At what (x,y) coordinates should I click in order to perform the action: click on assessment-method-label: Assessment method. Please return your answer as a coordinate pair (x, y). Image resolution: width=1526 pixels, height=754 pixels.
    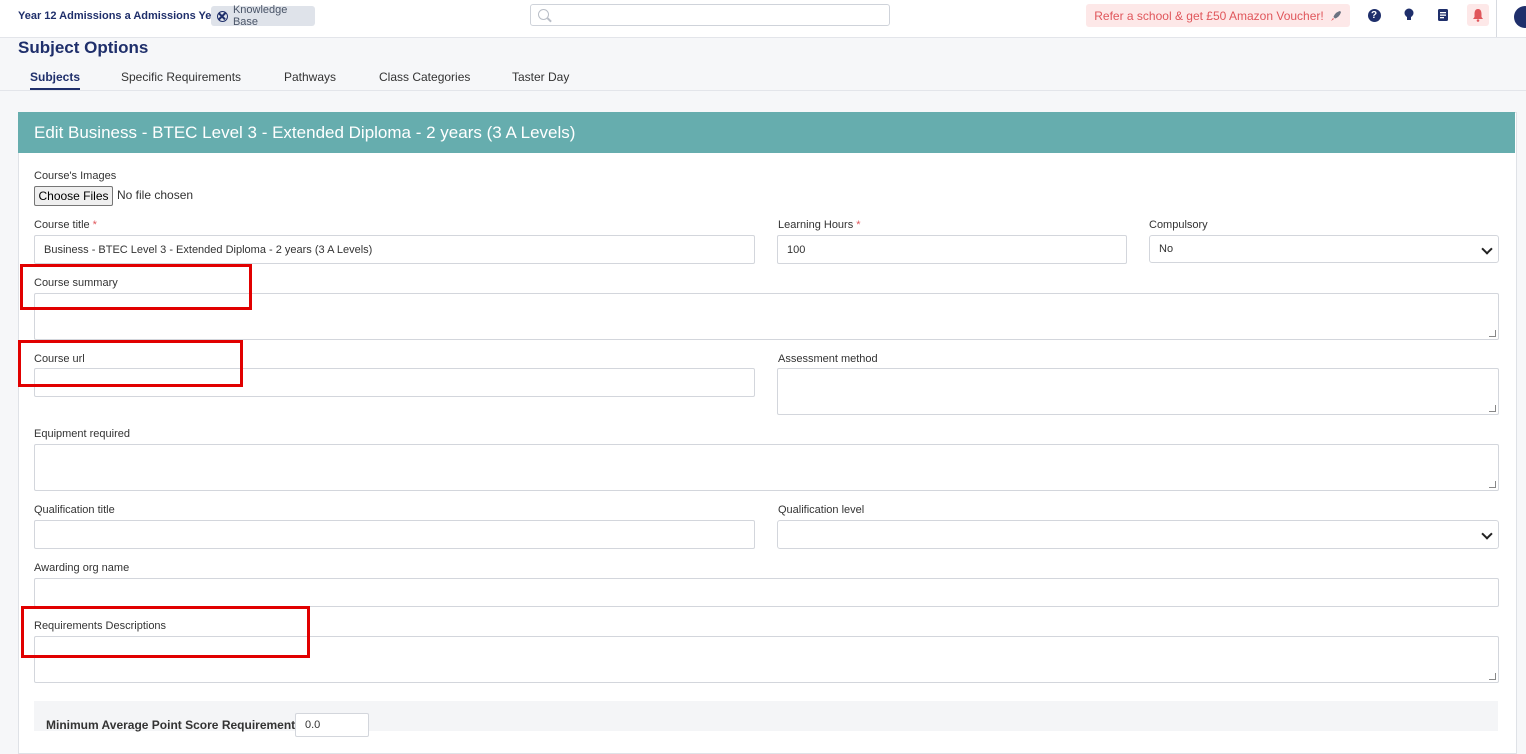
    Looking at the image, I should click on (828, 359).